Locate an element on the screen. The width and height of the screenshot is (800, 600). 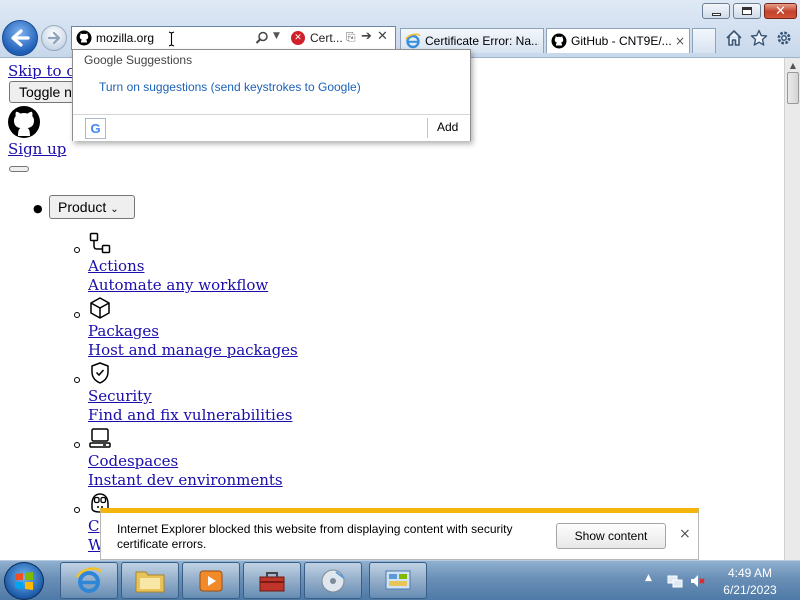
taskbar-internet-explorer is located at coordinates (89, 580).